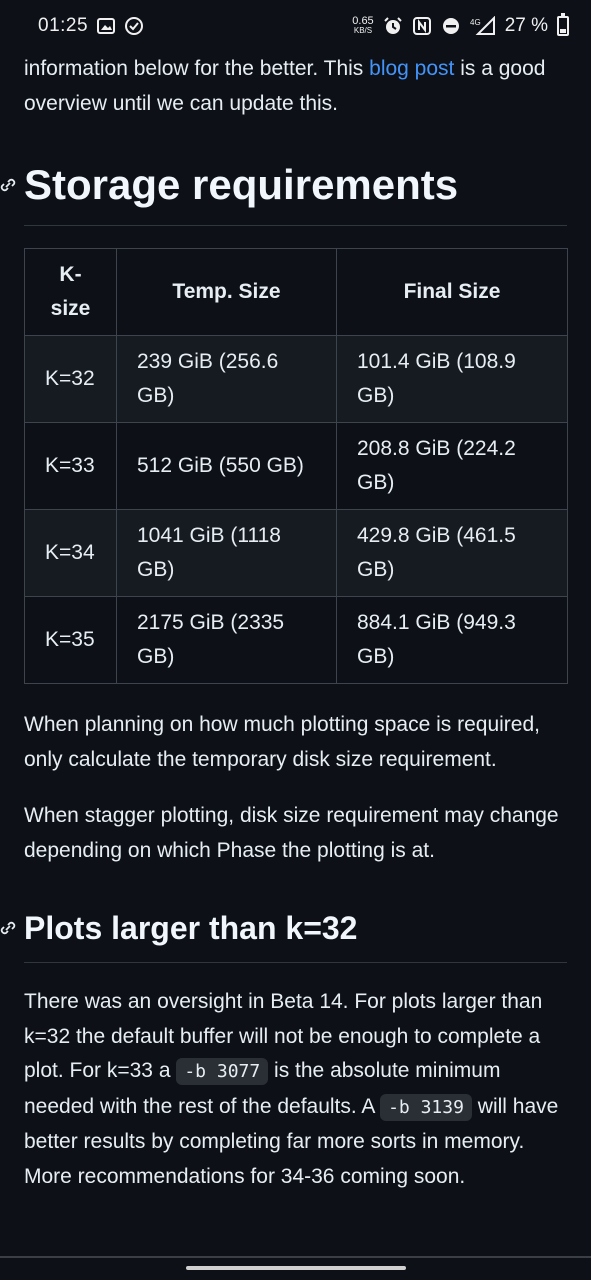 This screenshot has width=591, height=1280. Describe the element at coordinates (452, 379) in the screenshot. I see `final-size-cell: 101.4 GiB (108.9 GB)` at that location.